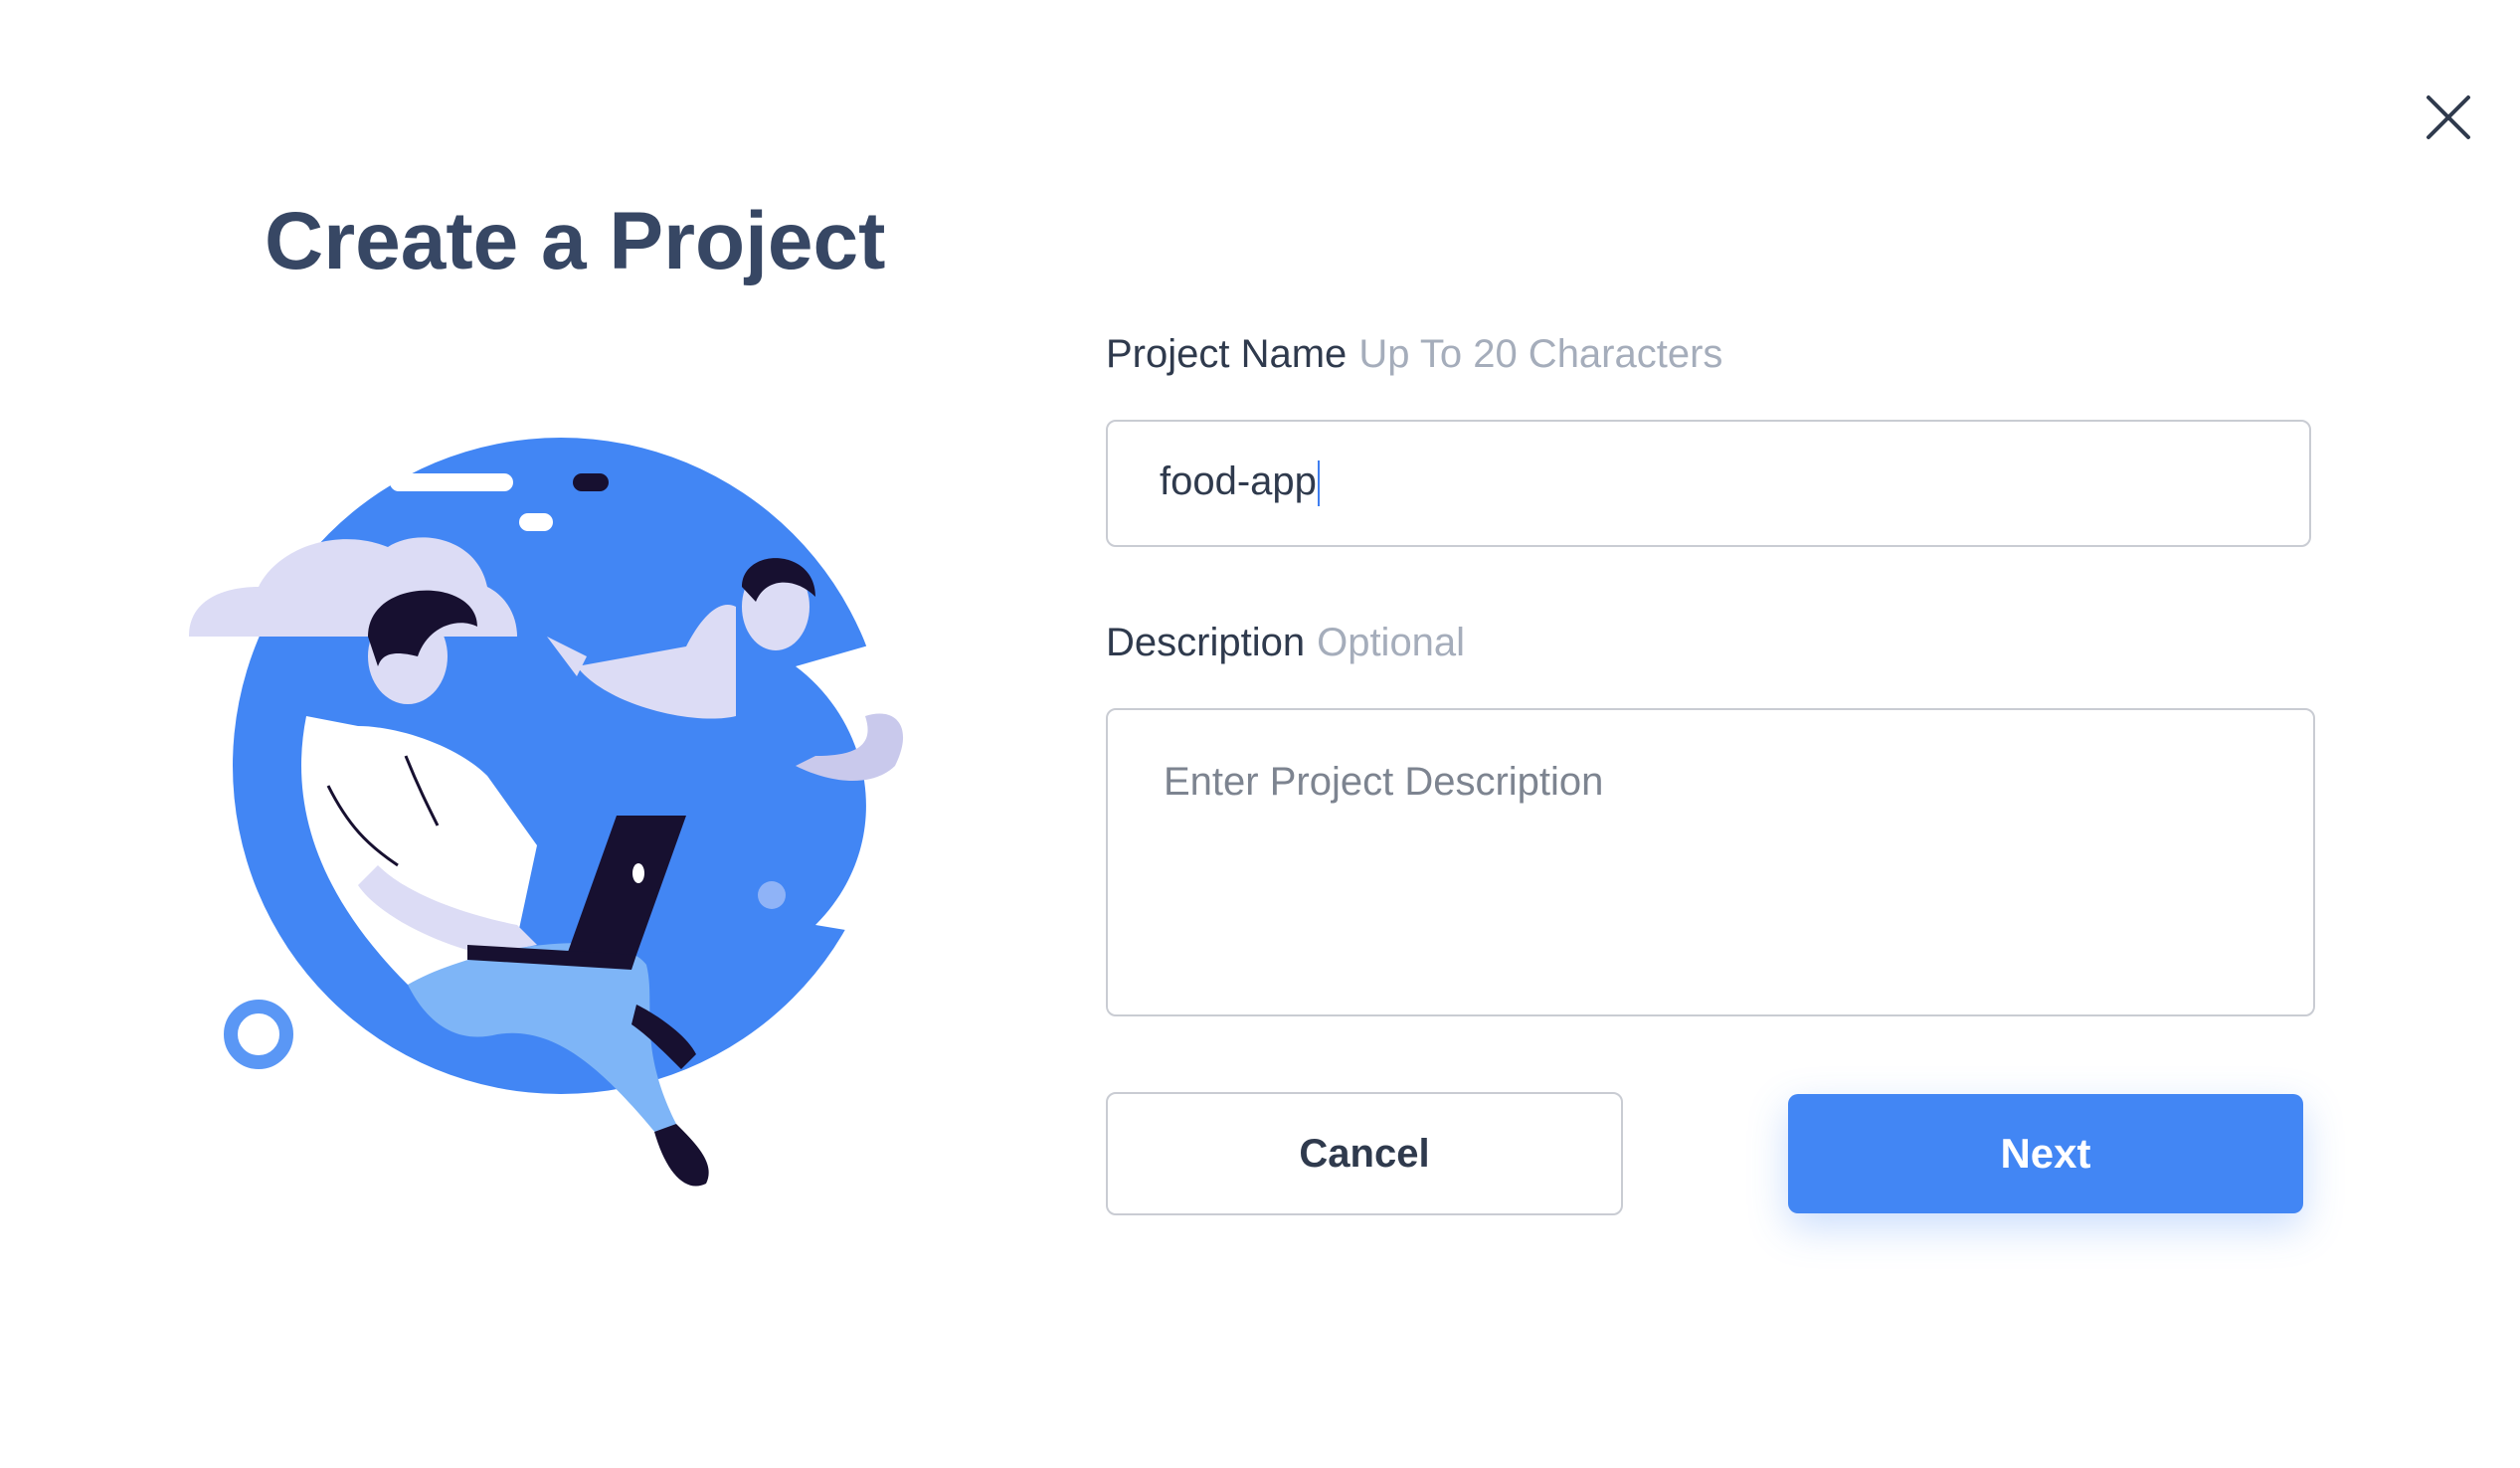 The width and height of the screenshot is (2520, 1468). What do you see at coordinates (575, 241) in the screenshot?
I see `dialog-title: Create a Project` at bounding box center [575, 241].